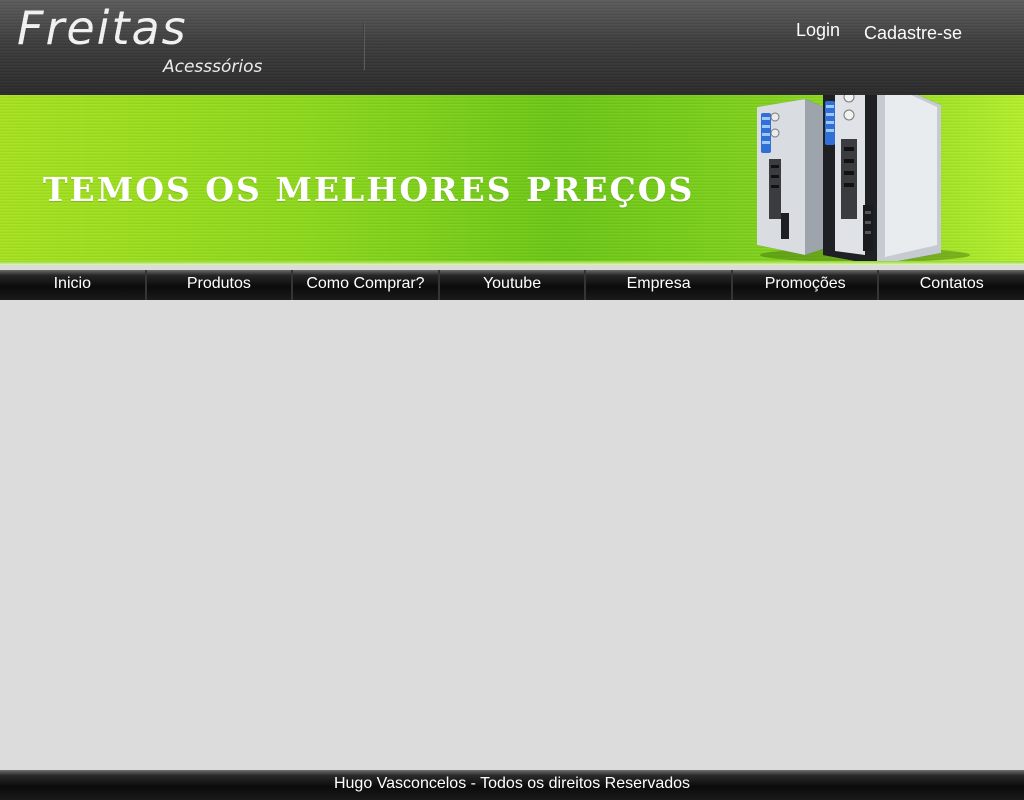 This screenshot has height=800, width=1024. I want to click on site-header: Freitas Acesssórios Login Cadastre-se, so click(512, 47).